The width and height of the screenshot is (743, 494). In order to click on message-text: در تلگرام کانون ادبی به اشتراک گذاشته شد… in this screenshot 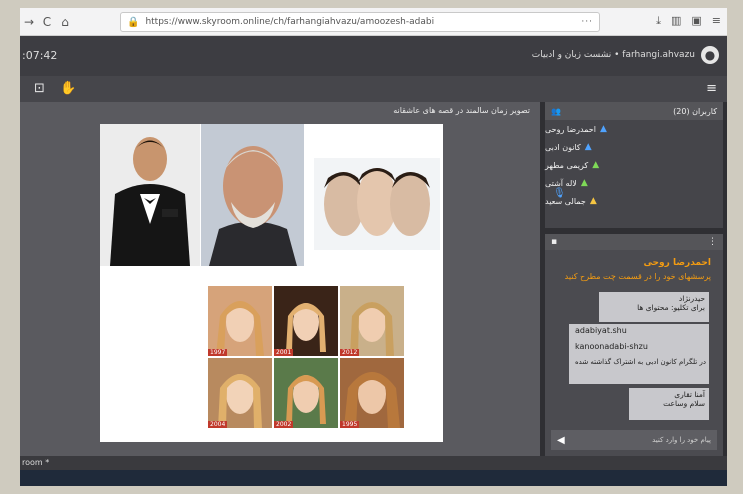, I will do `click(640, 362)`.